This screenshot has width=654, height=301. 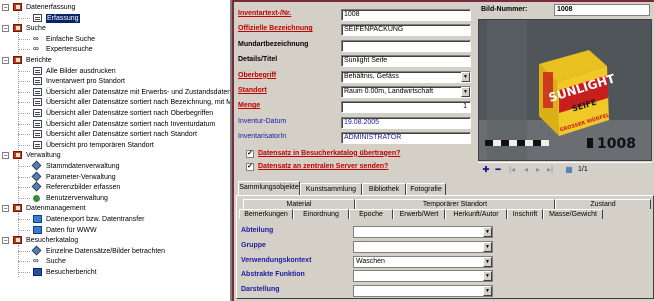 I want to click on tree-item-6: Alle Bilder ausdrucken, so click(x=115, y=71).